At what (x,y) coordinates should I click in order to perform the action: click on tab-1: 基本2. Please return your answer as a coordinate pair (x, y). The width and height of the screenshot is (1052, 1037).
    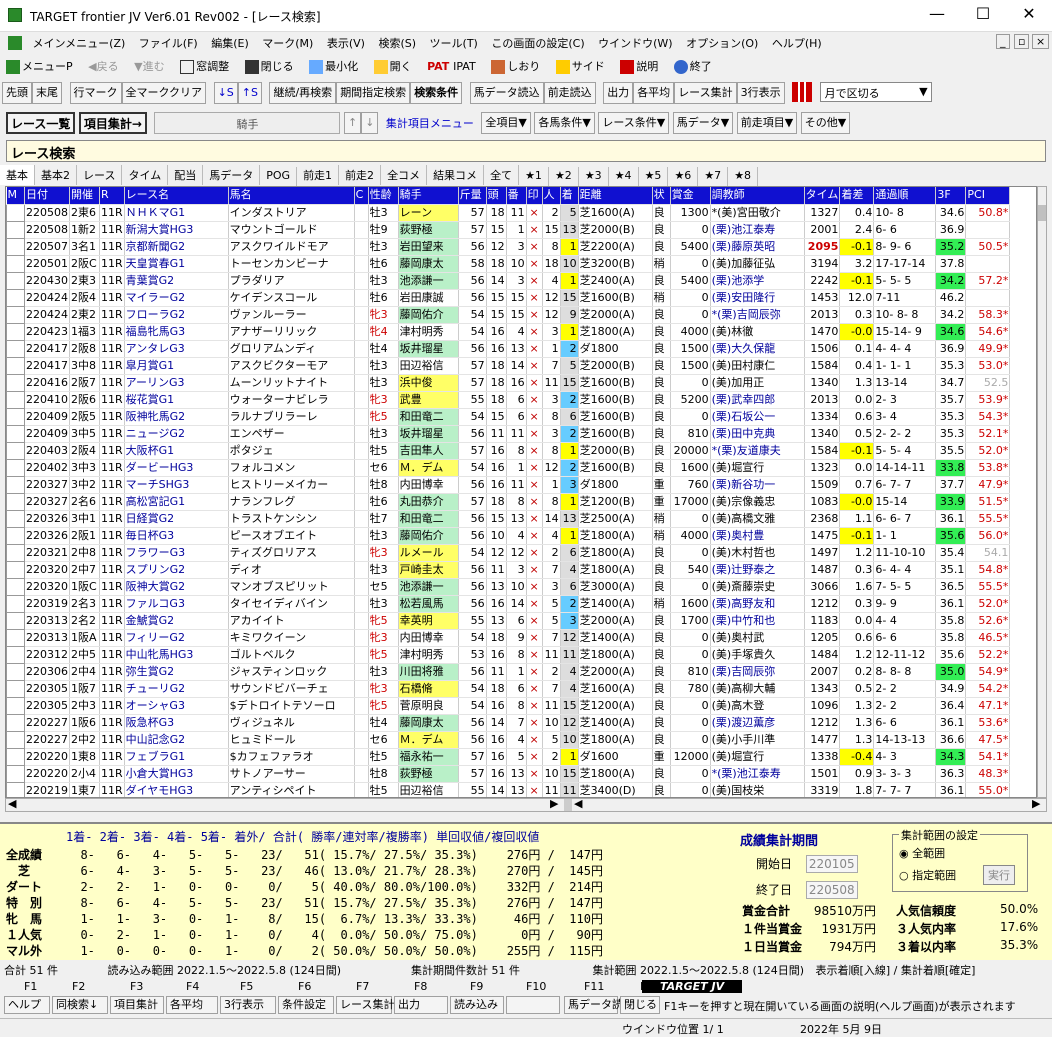
    Looking at the image, I should click on (56, 175).